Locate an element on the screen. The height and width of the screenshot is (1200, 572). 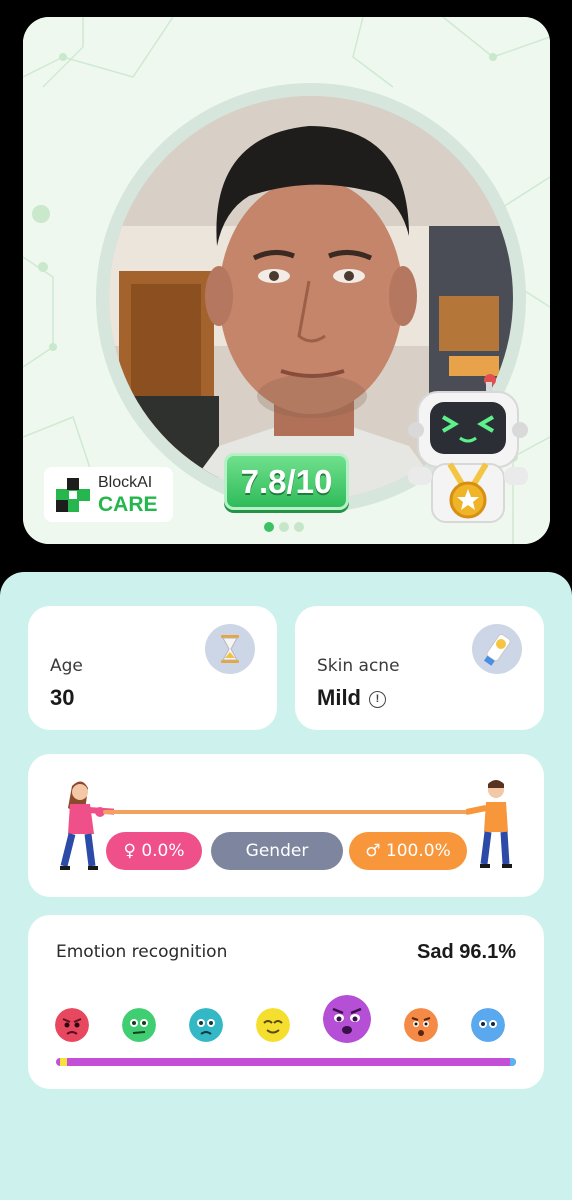
female-percentage-pill: ♀ 0.0% is located at coordinates (154, 851).